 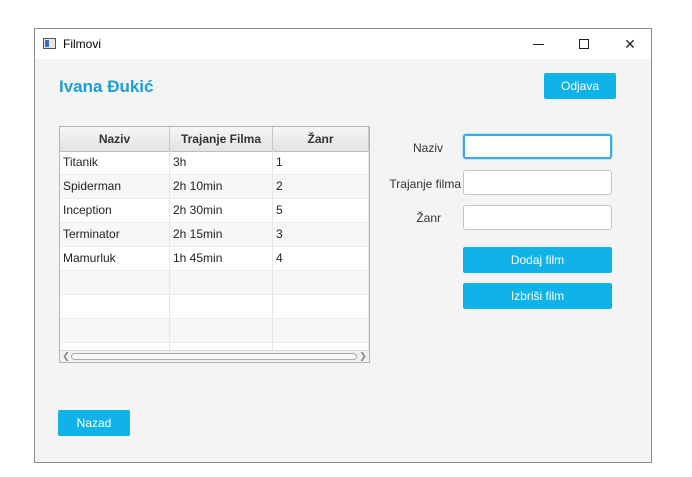 What do you see at coordinates (321, 162) in the screenshot?
I see `cell-zanr: 1` at bounding box center [321, 162].